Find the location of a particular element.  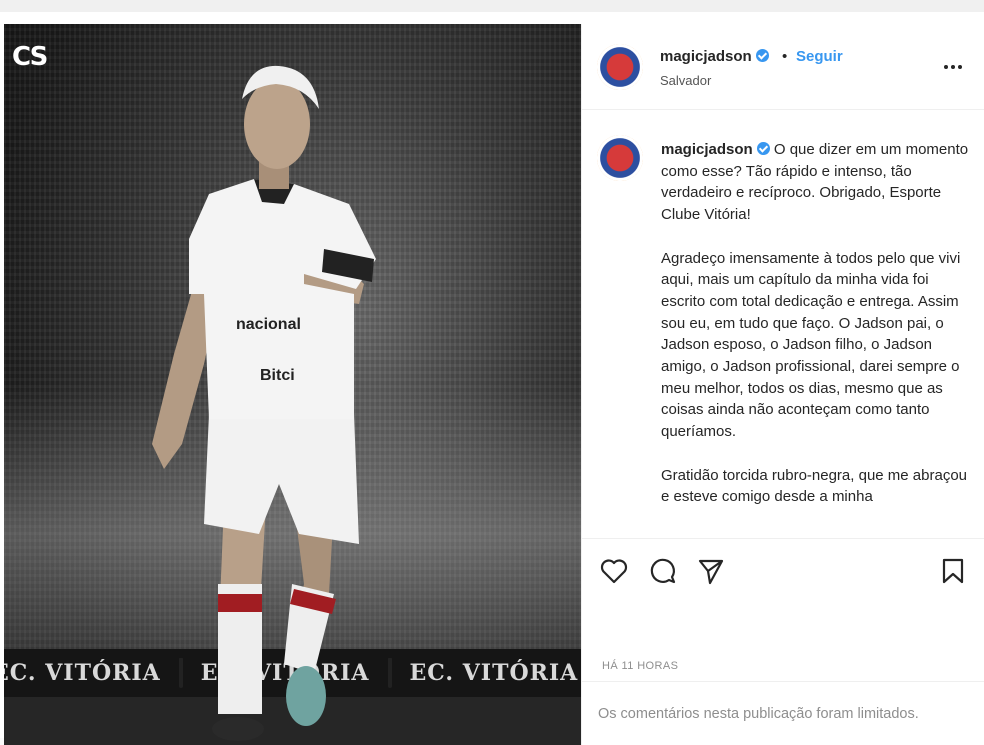

username-link: magicjadson is located at coordinates (714, 56).